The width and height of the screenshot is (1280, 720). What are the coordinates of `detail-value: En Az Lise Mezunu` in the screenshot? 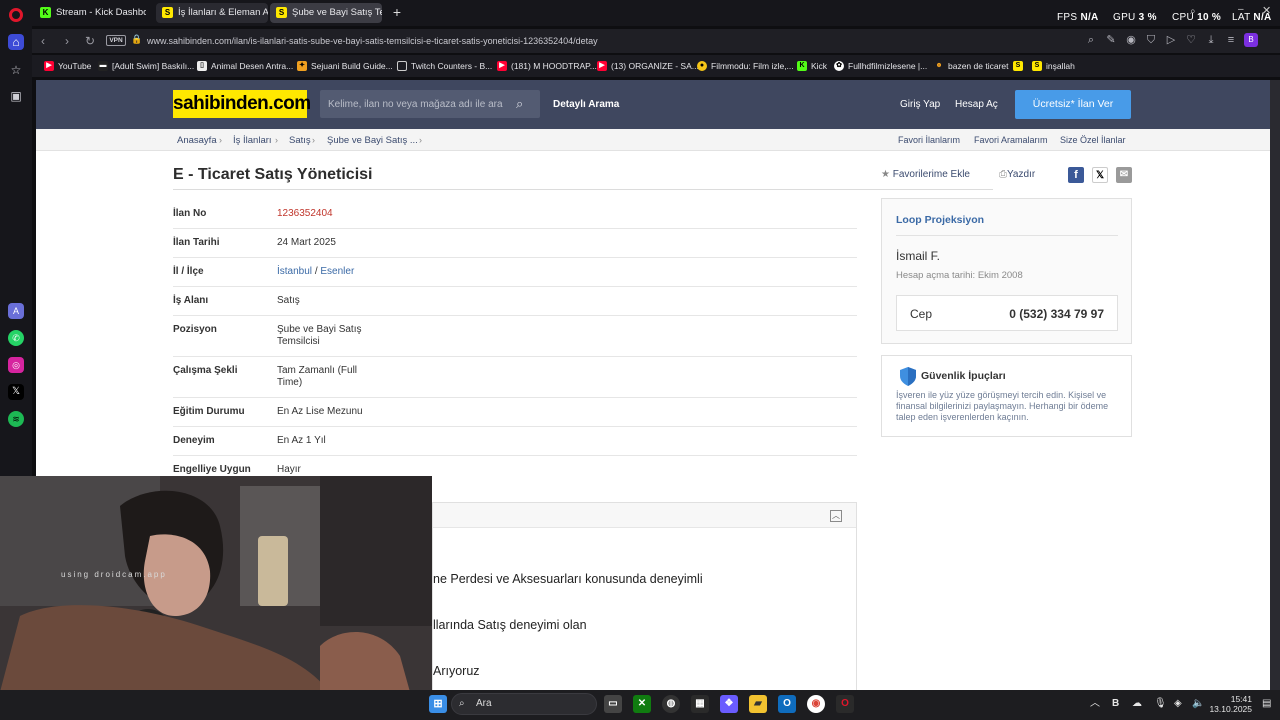 It's located at (320, 411).